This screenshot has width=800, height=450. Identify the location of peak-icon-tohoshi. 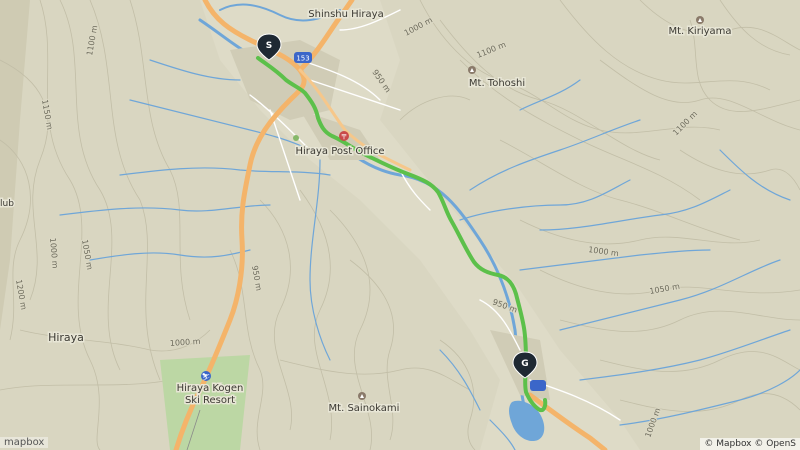
(472, 70).